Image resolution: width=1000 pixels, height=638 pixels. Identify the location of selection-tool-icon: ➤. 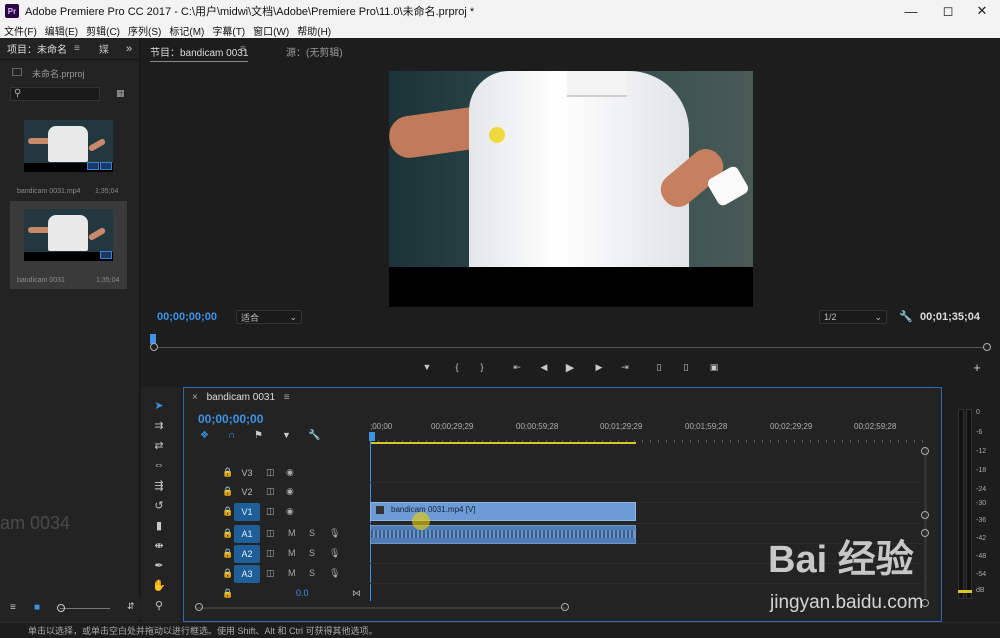
(159, 405).